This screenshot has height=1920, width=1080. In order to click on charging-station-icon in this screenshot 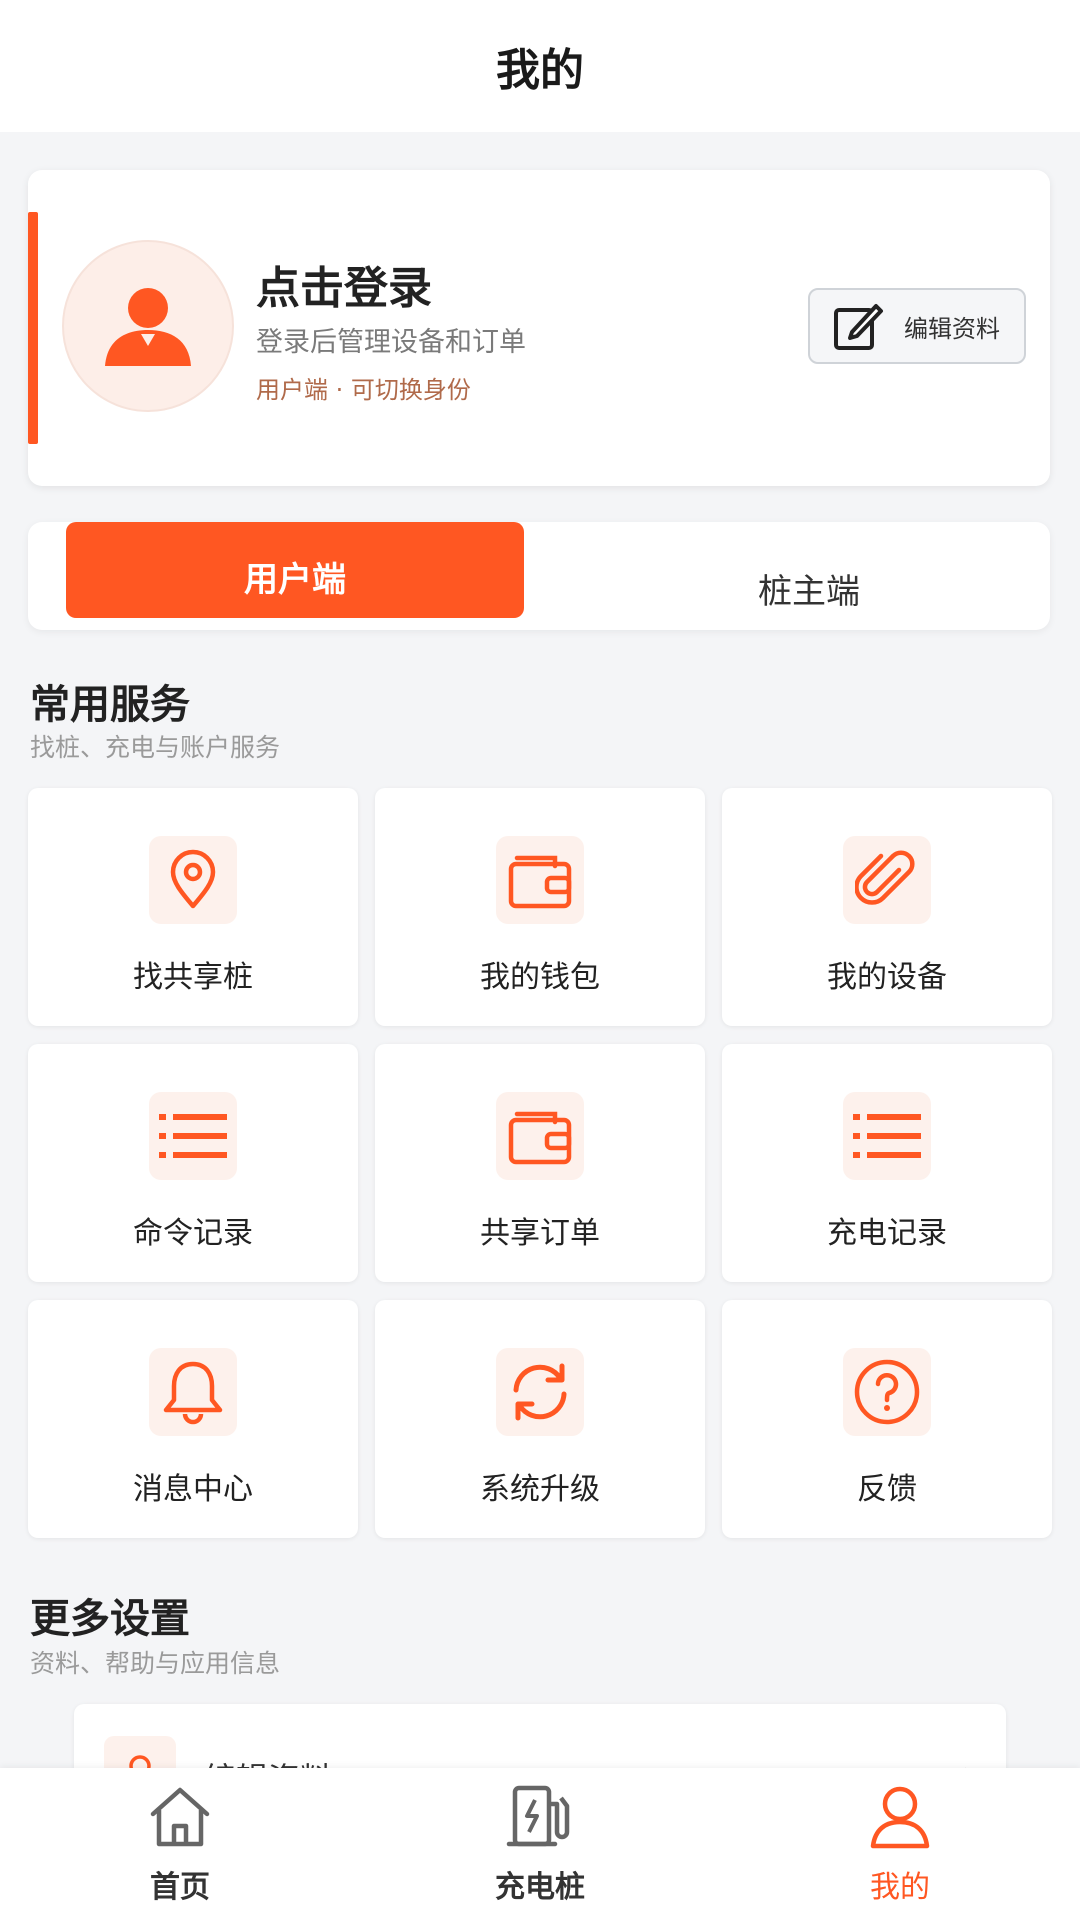, I will do `click(538, 1816)`.